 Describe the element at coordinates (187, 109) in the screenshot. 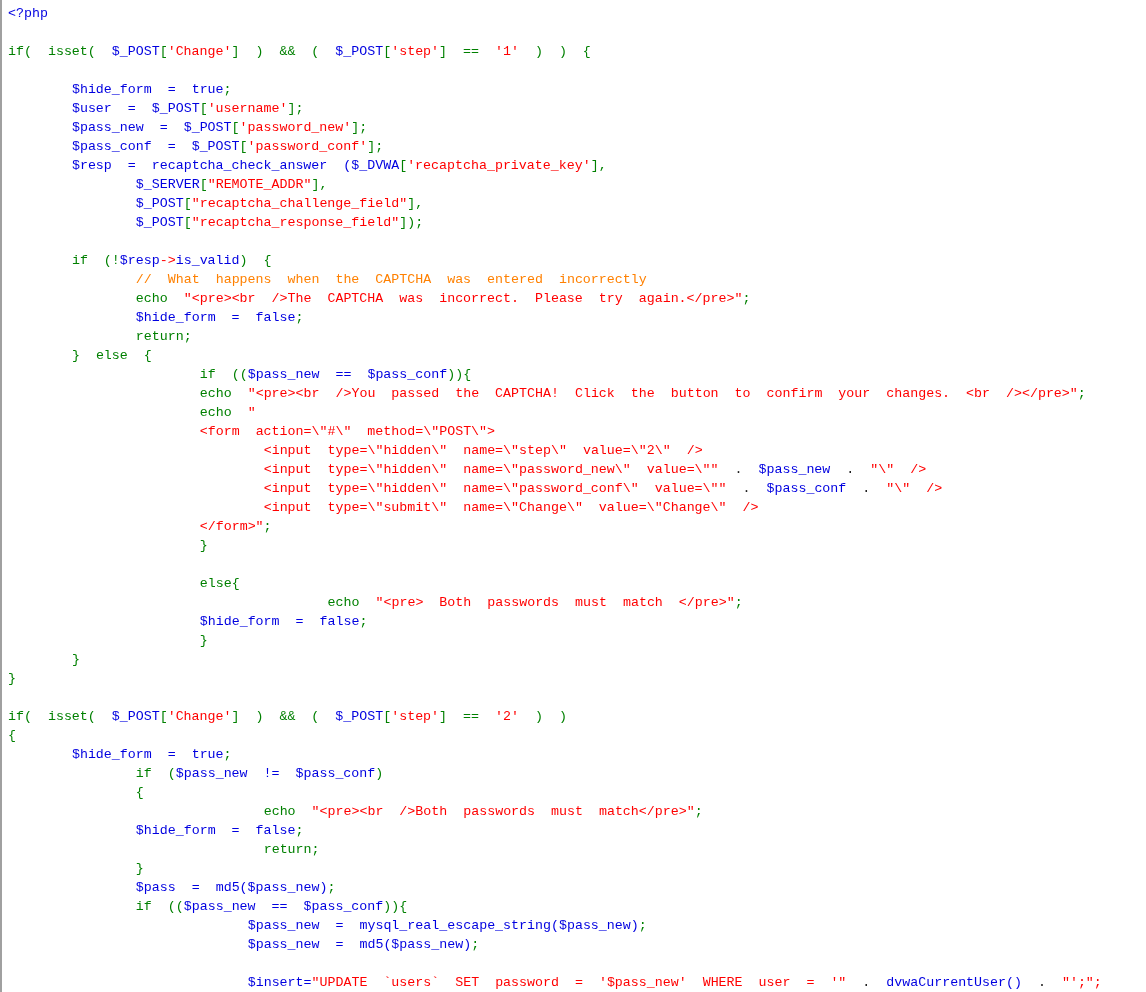

I see `code-line: $user = $_POST['username'];` at that location.